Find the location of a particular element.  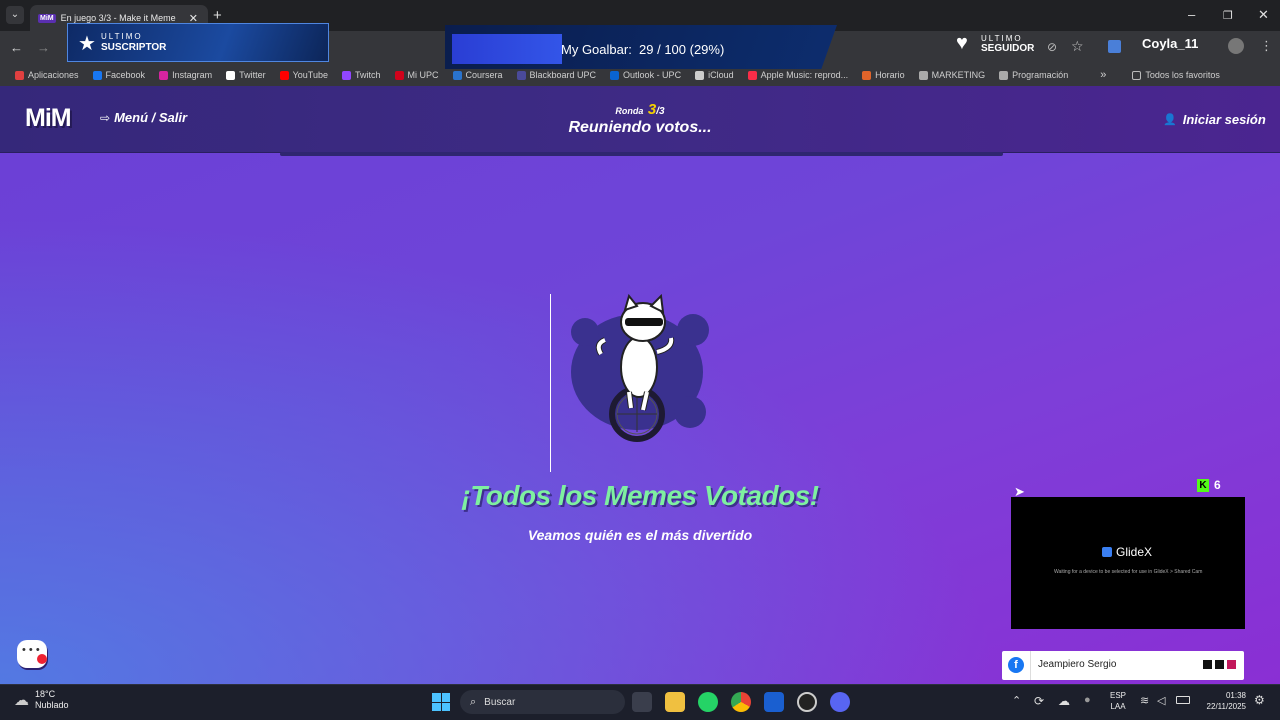

all-favorites-folder: Todos los favoritos is located at coordinates (1176, 75).